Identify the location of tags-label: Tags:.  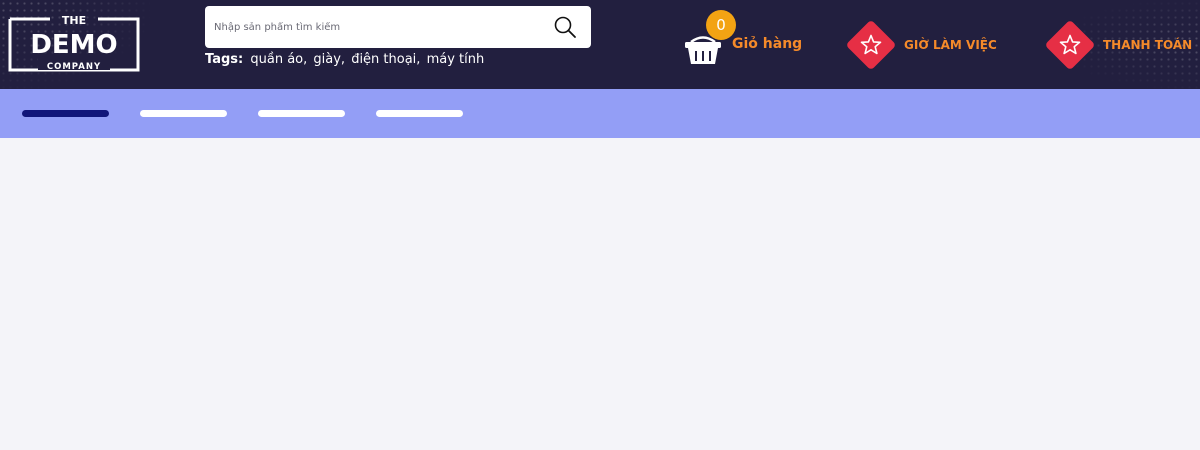
(224, 59).